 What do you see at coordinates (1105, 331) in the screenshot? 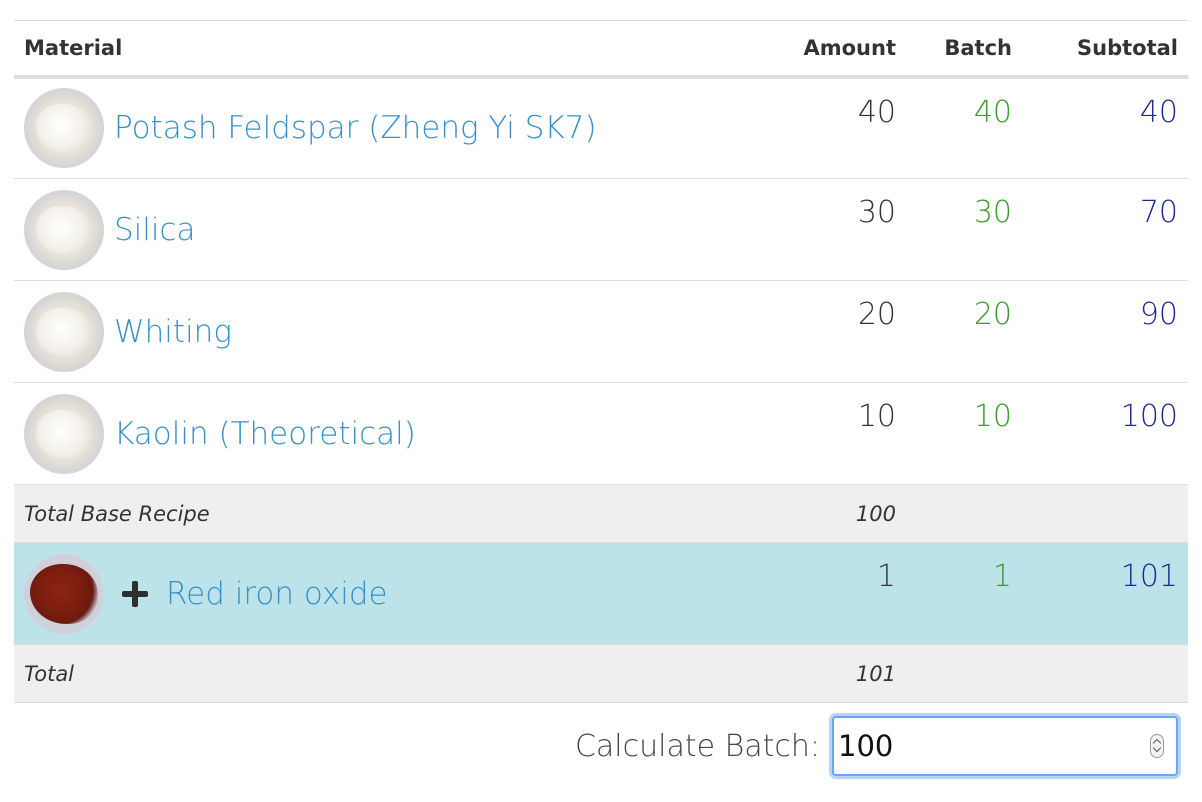
I see `subtotal-value: 90` at bounding box center [1105, 331].